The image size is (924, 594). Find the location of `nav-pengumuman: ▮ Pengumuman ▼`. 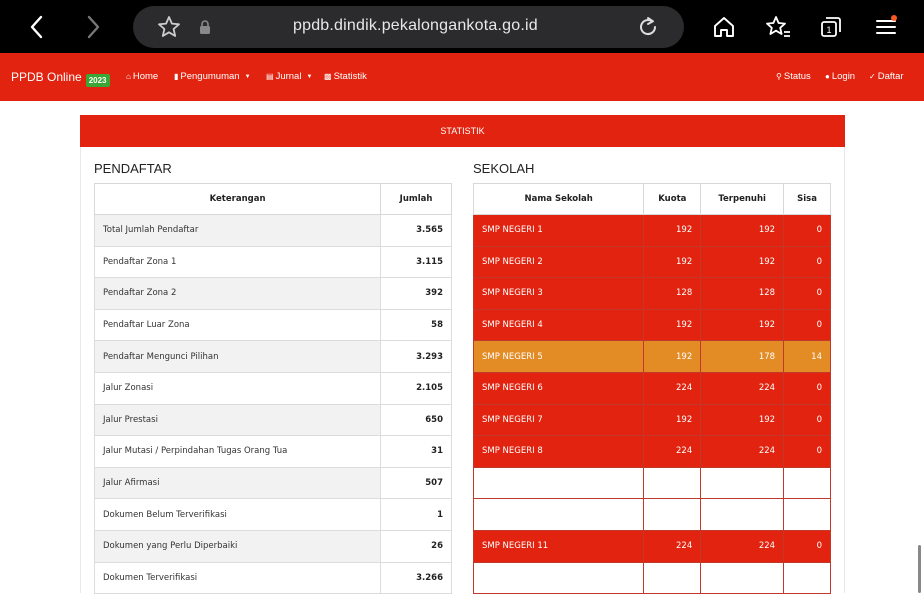

nav-pengumuman: ▮ Pengumuman ▼ is located at coordinates (212, 76).